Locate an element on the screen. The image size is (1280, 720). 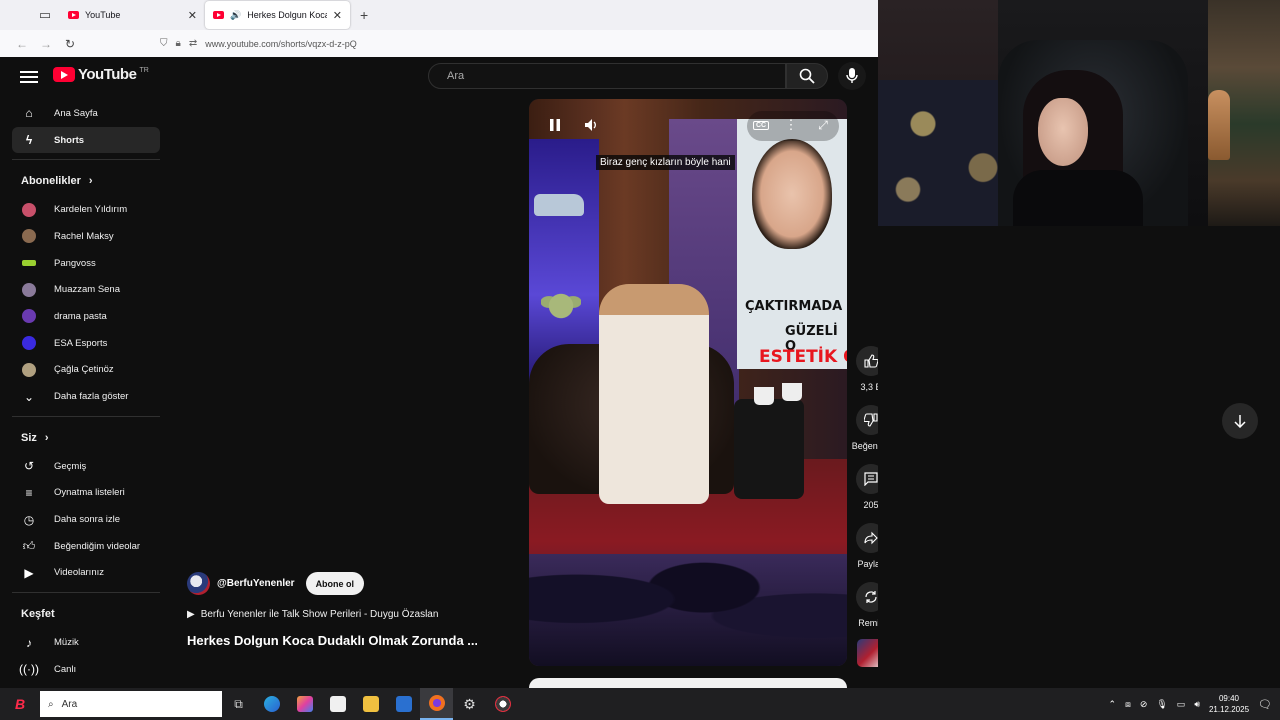
sound-thumbnail is located at coordinates (867, 653).